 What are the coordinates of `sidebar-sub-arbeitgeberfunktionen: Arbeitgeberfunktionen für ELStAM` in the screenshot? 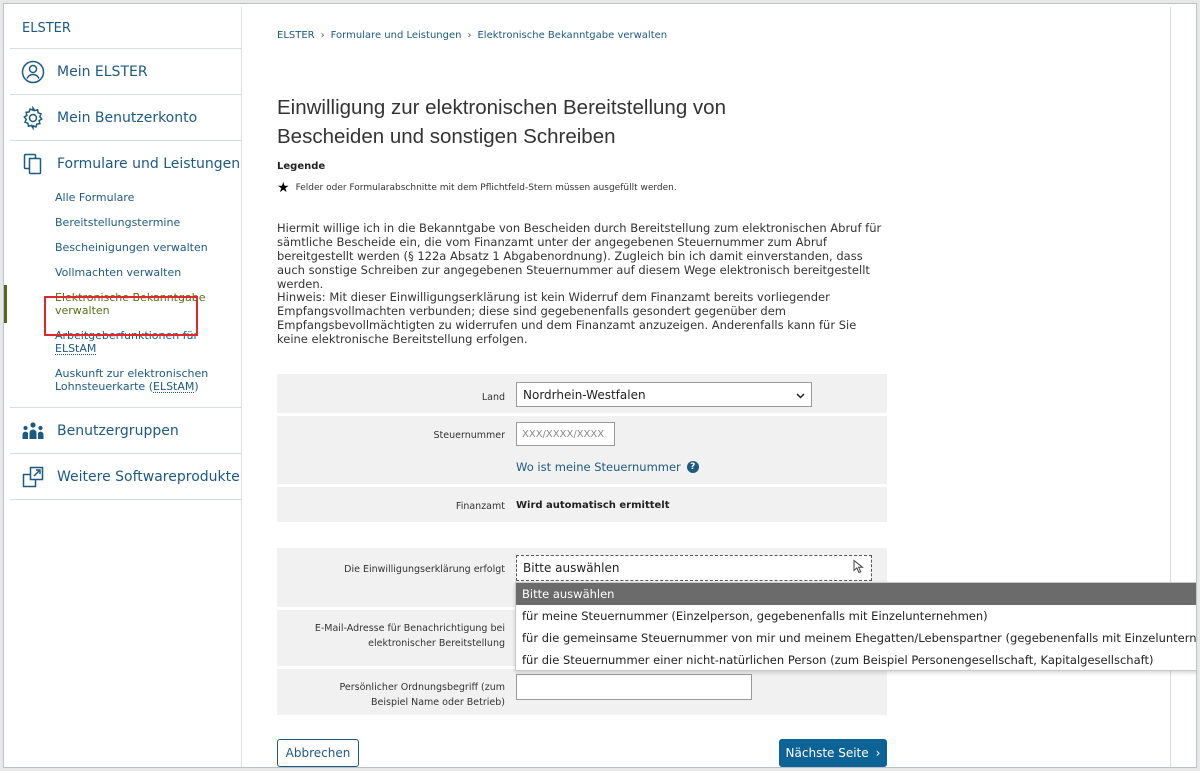 It's located at (125, 342).